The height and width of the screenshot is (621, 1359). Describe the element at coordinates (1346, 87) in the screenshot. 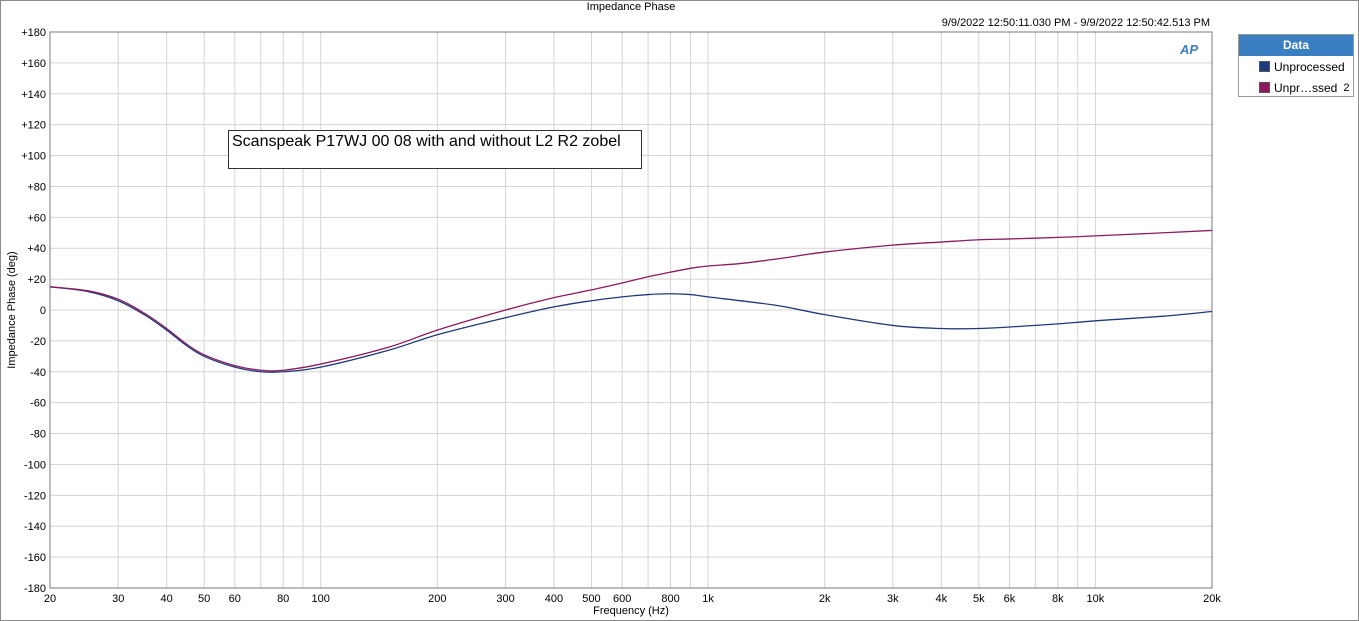

I see `legend-item-suffix: 2` at that location.